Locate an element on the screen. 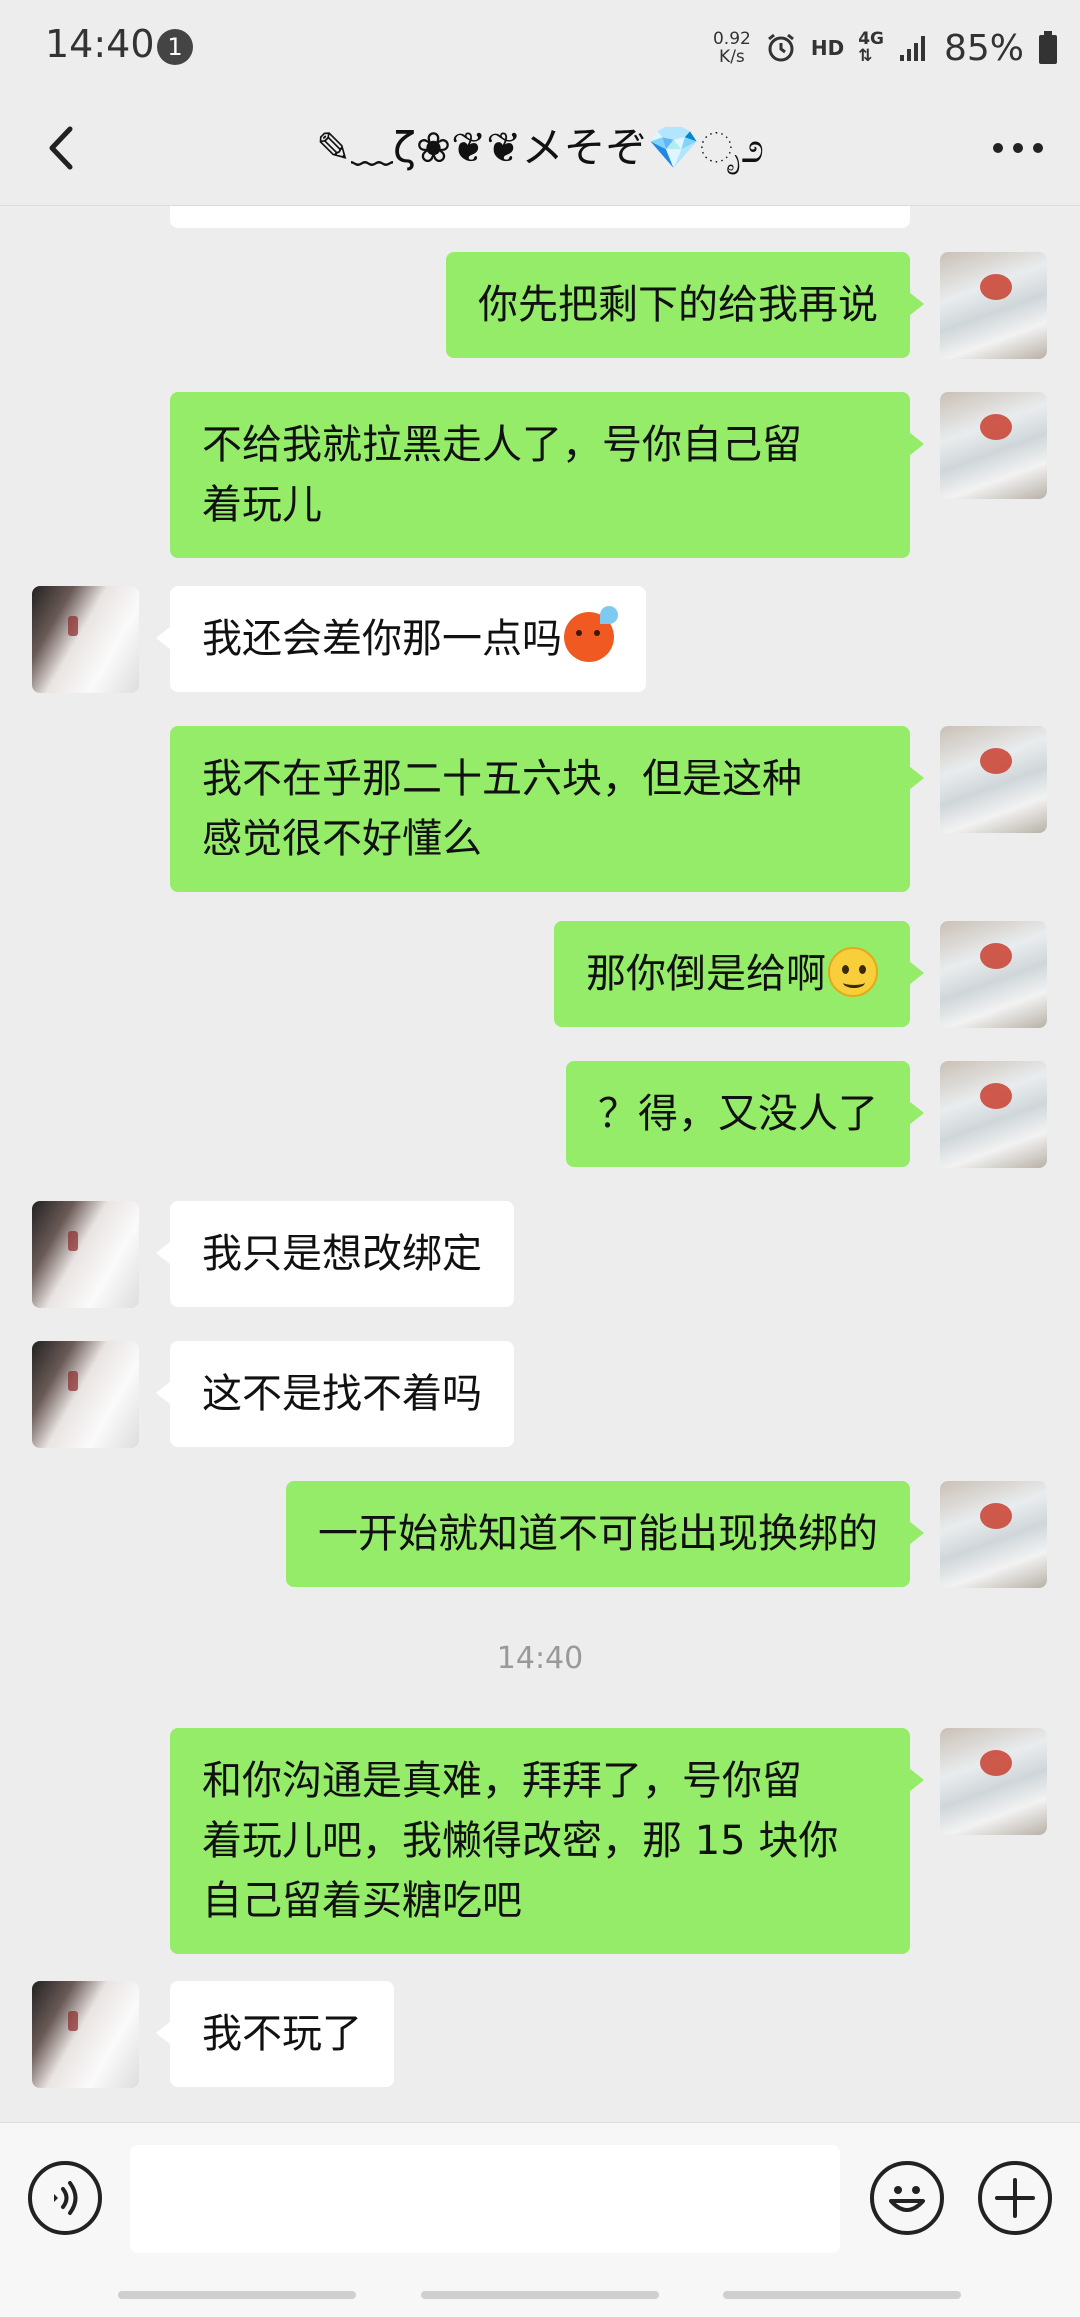  network-type: 4G ⇅ is located at coordinates (871, 48).